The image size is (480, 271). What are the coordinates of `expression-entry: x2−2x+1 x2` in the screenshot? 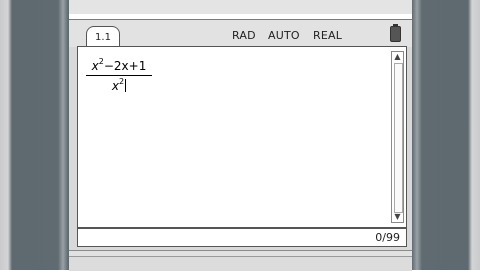 It's located at (119, 75).